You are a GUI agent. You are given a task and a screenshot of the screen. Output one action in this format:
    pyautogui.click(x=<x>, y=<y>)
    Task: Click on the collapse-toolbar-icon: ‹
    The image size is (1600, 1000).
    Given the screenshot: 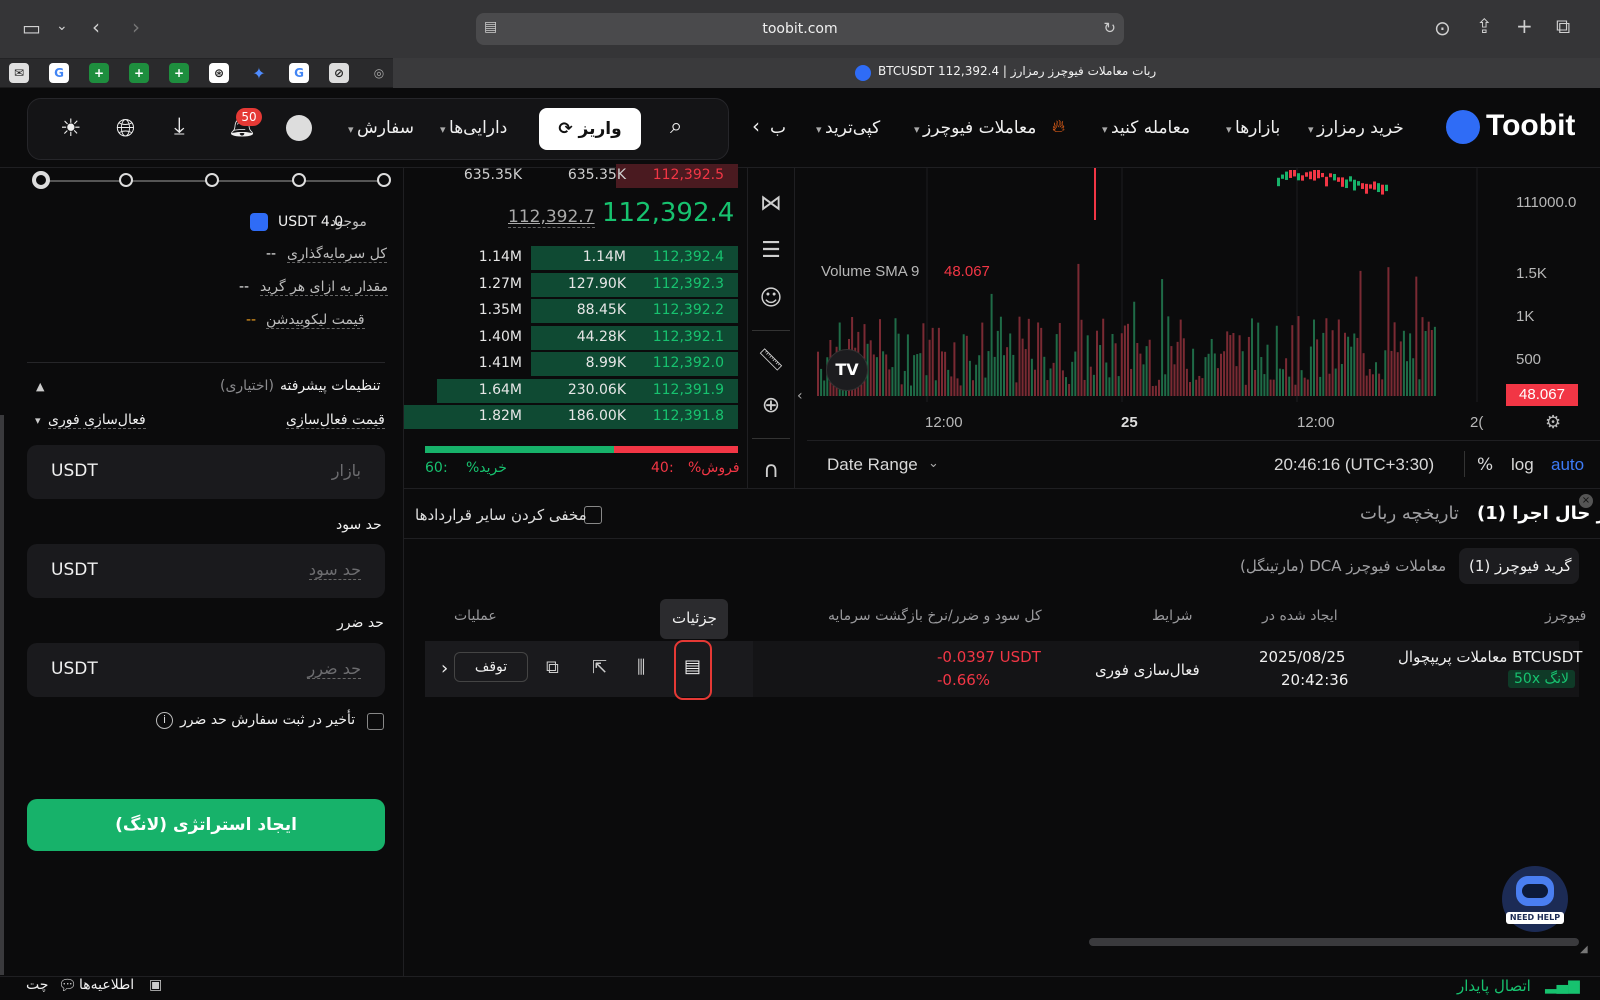 What is the action you would take?
    pyautogui.click(x=800, y=396)
    